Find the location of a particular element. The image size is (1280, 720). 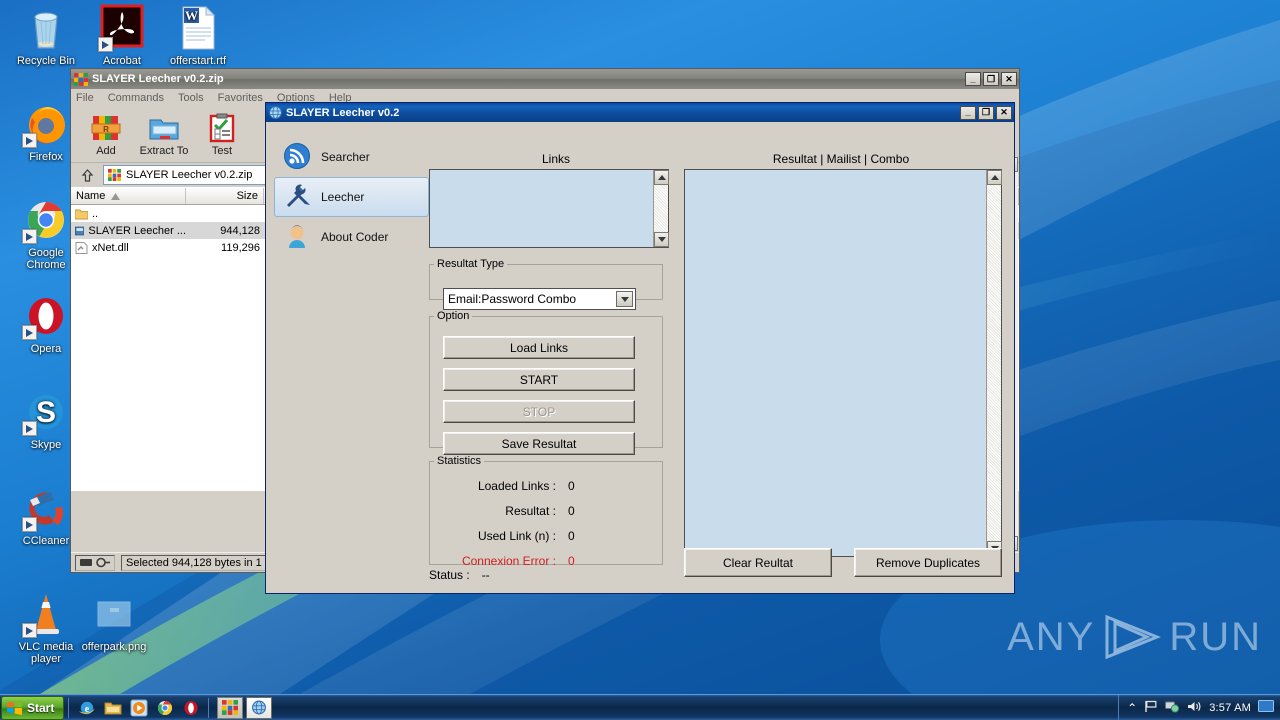

toolbar-extract-to-button: Extract To is located at coordinates (164, 134).